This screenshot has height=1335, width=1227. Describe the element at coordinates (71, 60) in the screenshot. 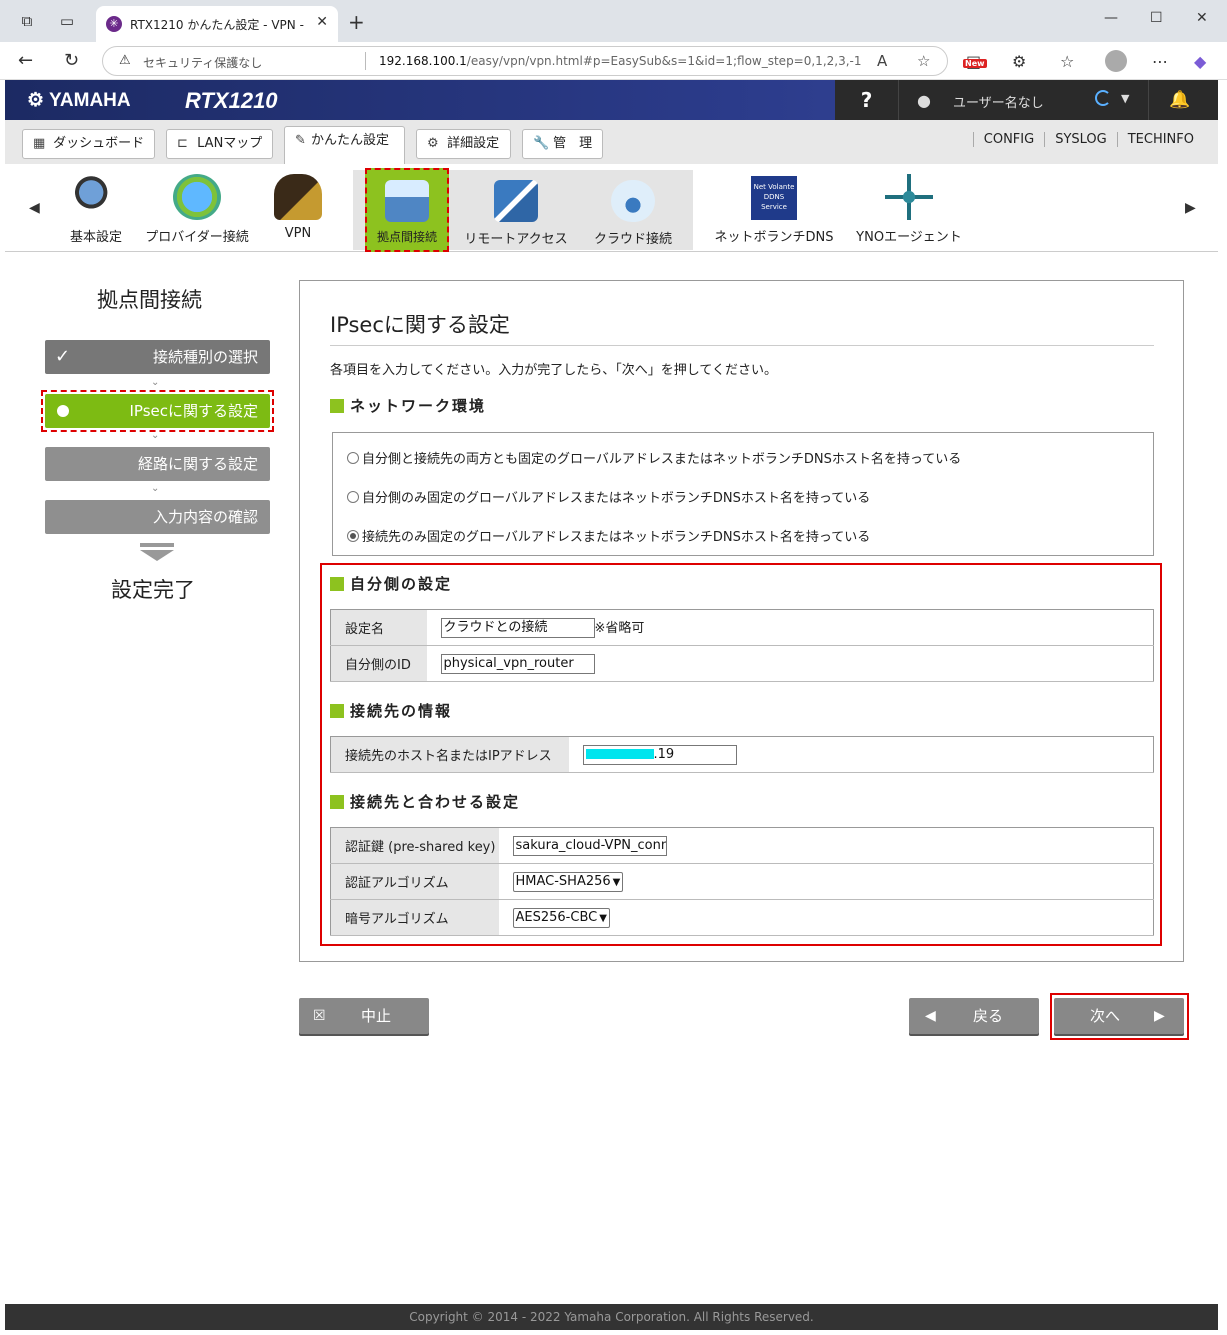

I see `reload-icon: ↻` at that location.